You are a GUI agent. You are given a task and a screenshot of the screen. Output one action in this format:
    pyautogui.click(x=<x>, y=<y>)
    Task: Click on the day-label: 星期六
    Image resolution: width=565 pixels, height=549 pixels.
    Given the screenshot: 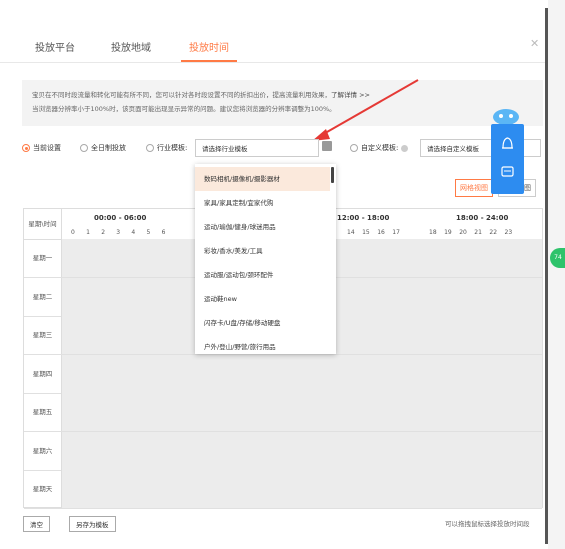 What is the action you would take?
    pyautogui.click(x=43, y=450)
    